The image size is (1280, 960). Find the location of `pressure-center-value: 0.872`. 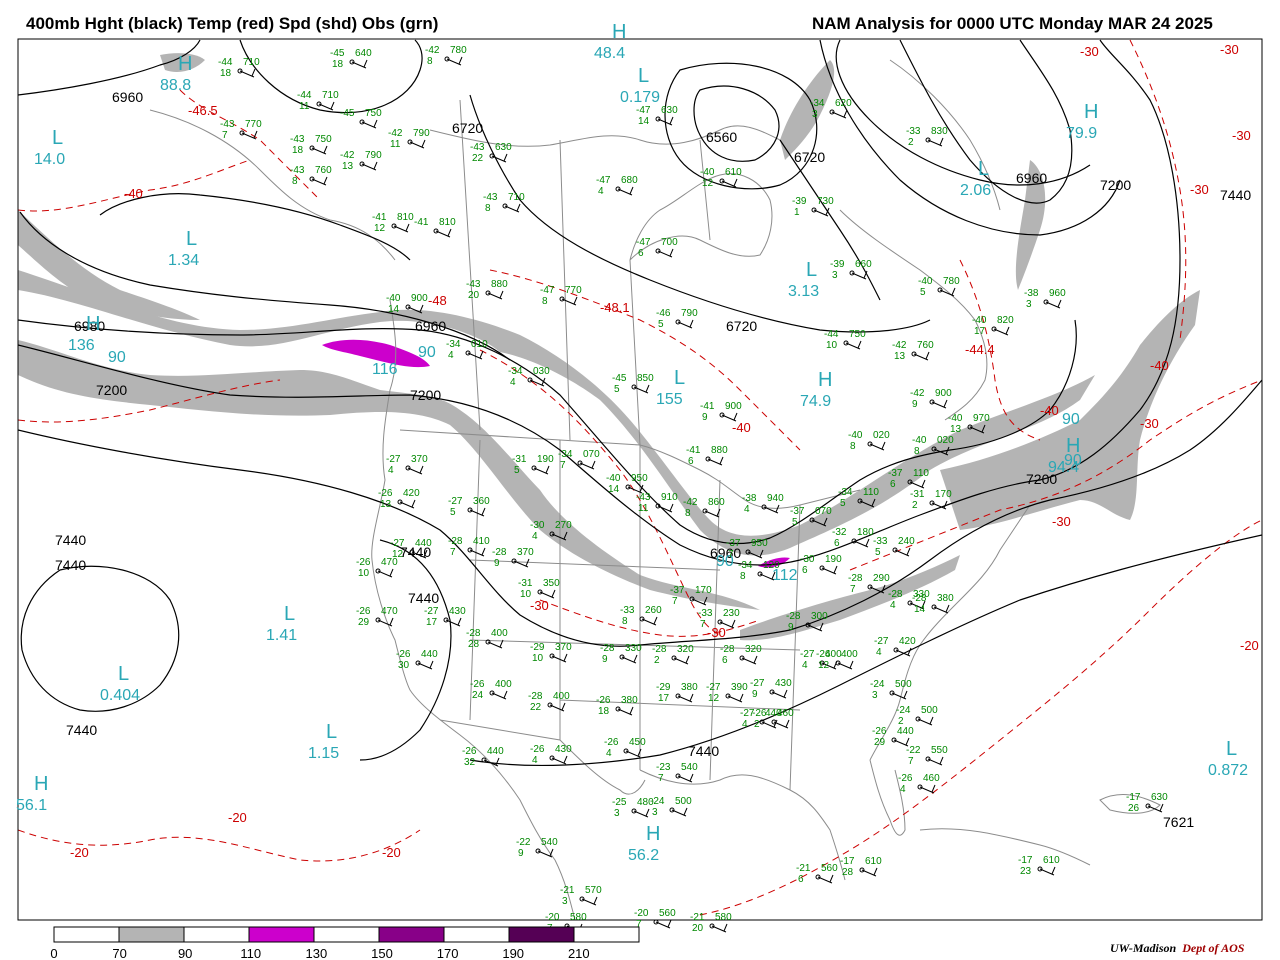

pressure-center-value: 0.872 is located at coordinates (1228, 770).